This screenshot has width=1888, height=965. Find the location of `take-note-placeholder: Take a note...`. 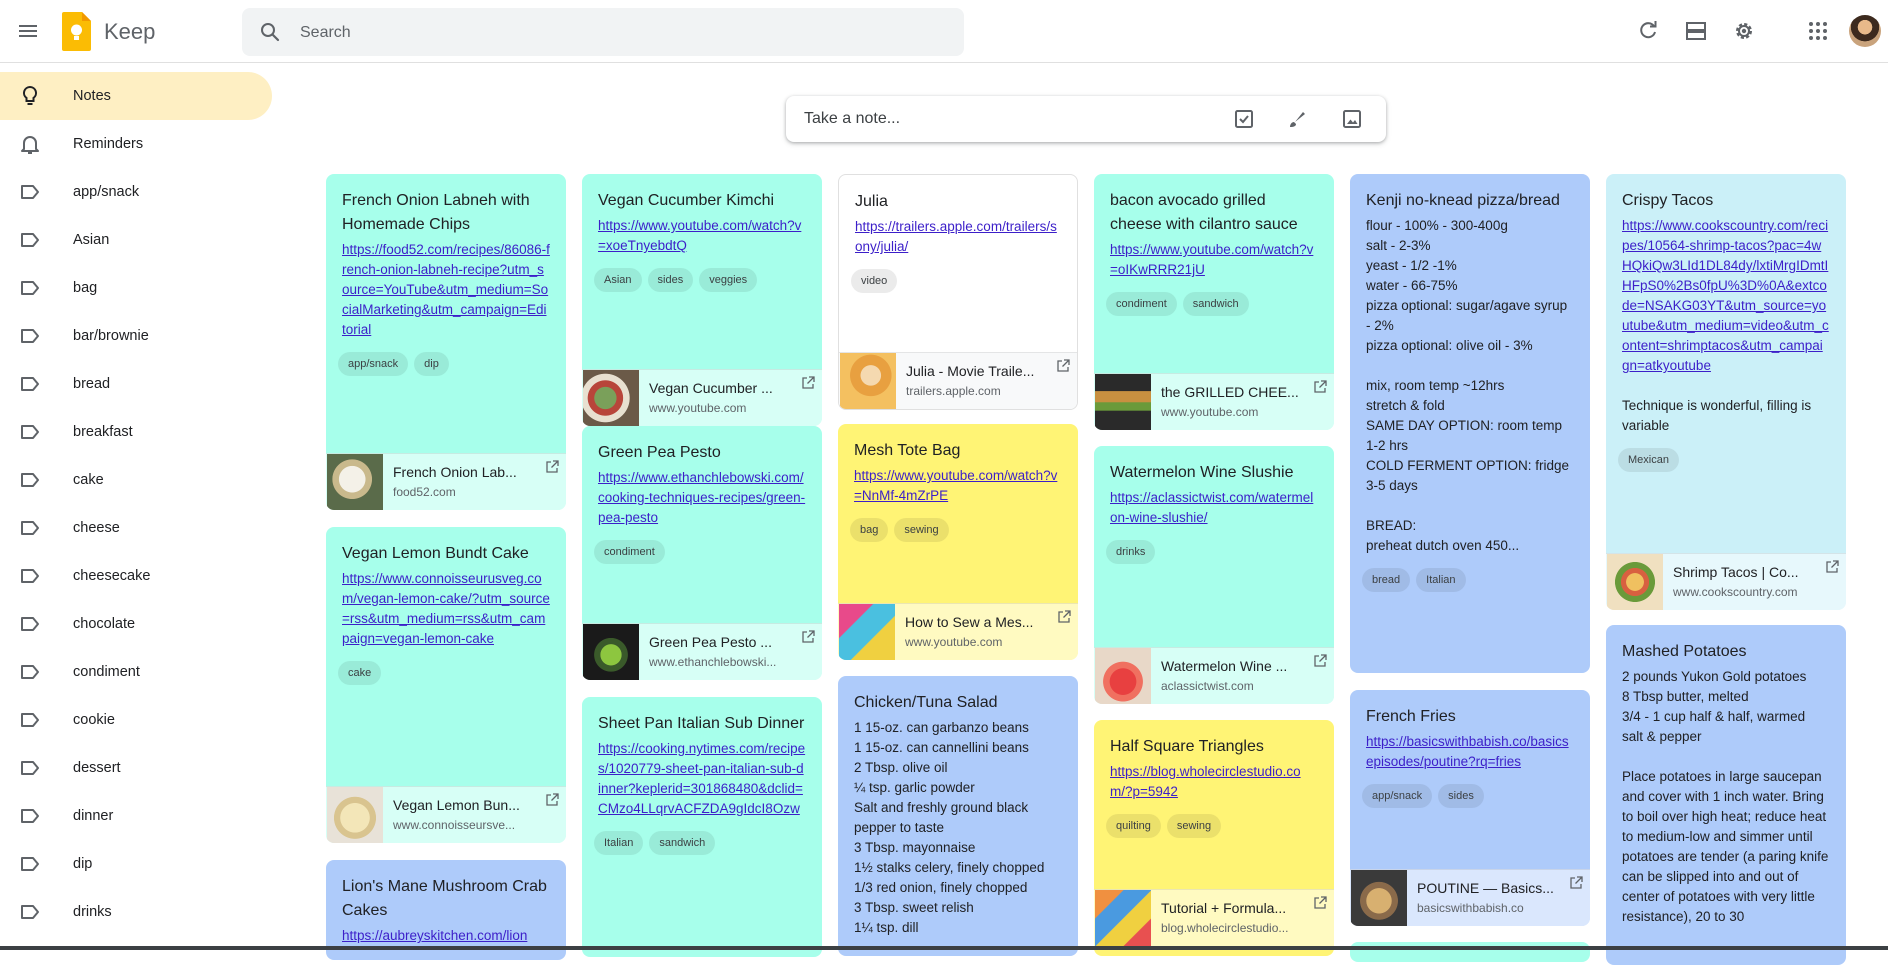

take-note-placeholder: Take a note... is located at coordinates (852, 119).